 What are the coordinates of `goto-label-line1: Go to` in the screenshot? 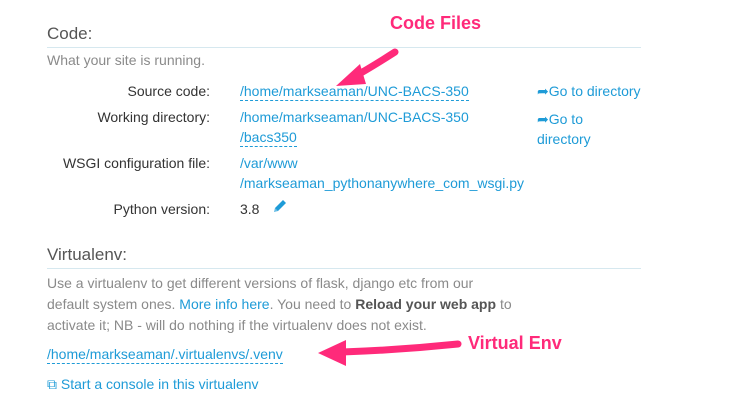 It's located at (565, 119).